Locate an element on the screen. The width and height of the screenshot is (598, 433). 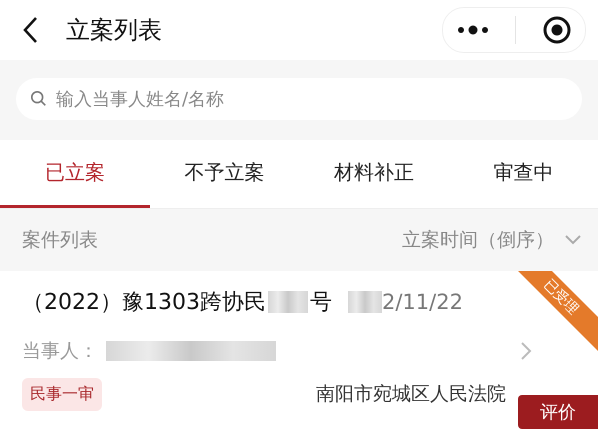
close-icon is located at coordinates (557, 30).